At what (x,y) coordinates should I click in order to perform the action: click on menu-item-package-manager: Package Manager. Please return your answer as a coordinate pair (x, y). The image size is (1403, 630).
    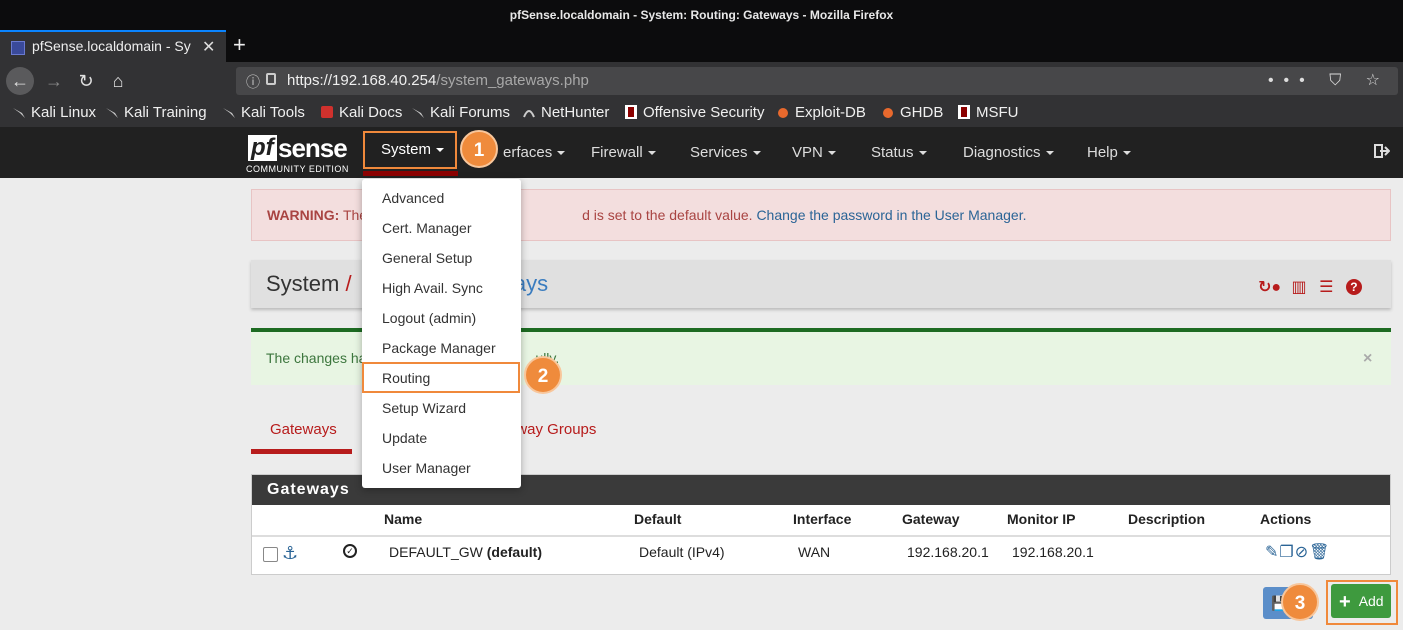
    Looking at the image, I should click on (439, 348).